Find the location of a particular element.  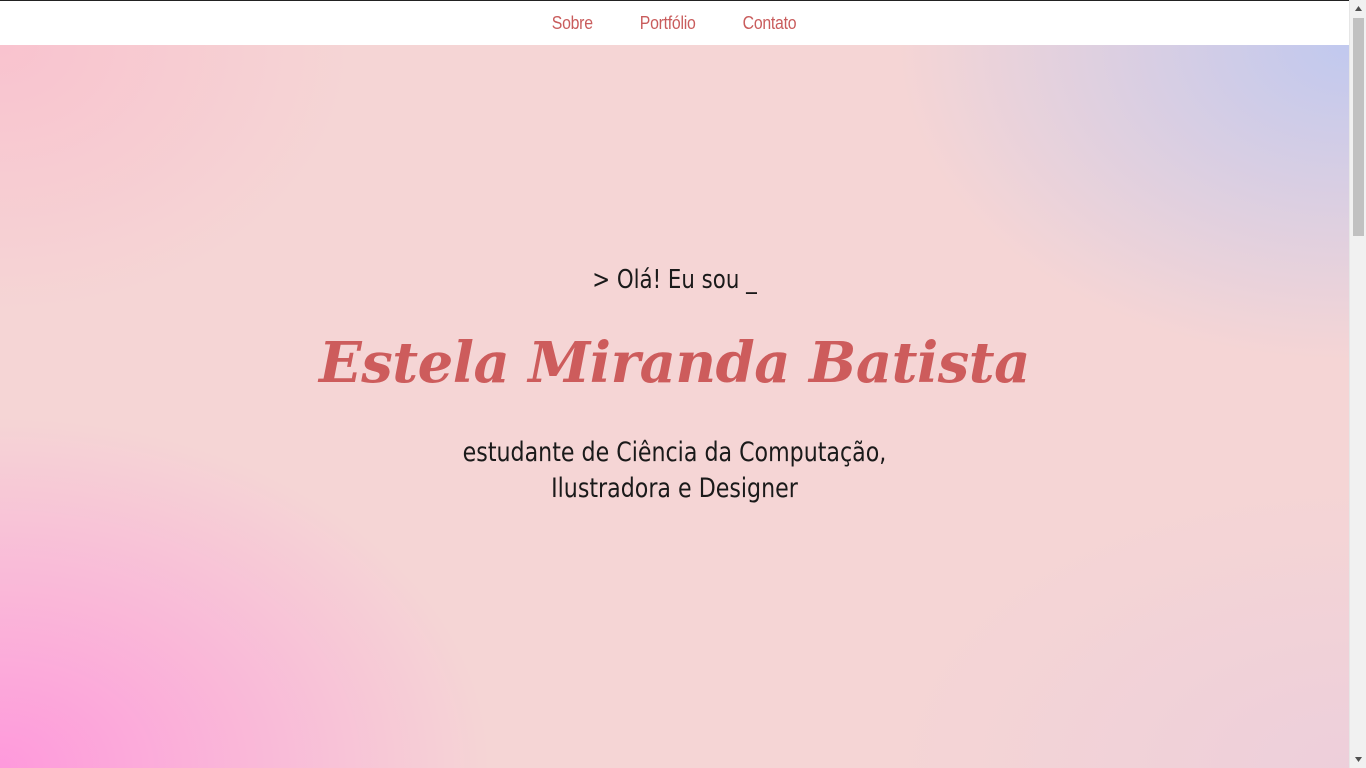

hero-greeting: > Olá! Eu sou _ is located at coordinates (674, 280).